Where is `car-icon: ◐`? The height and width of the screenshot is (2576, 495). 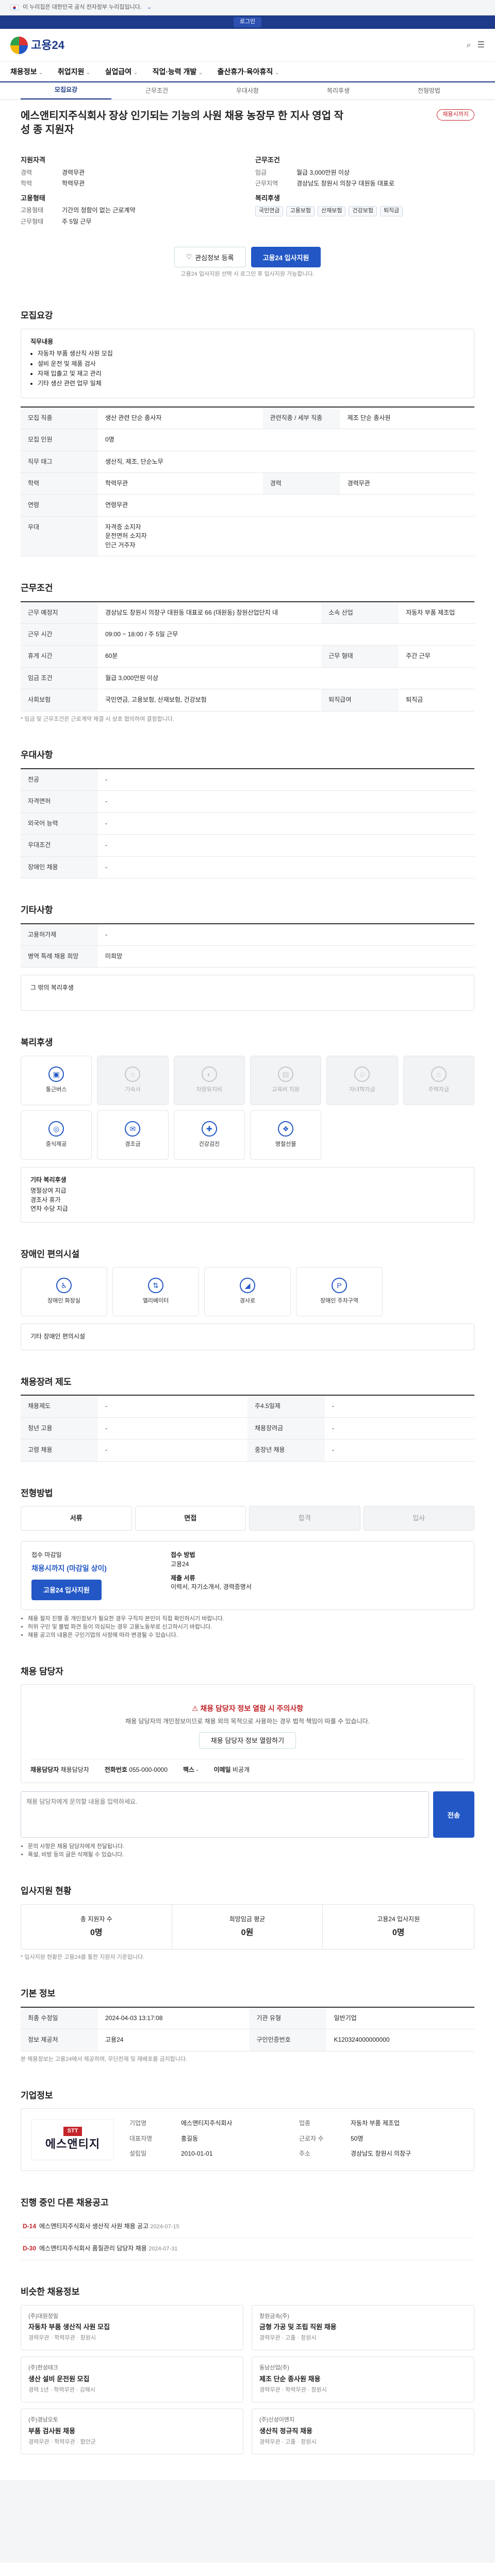 car-icon: ◐ is located at coordinates (209, 1074).